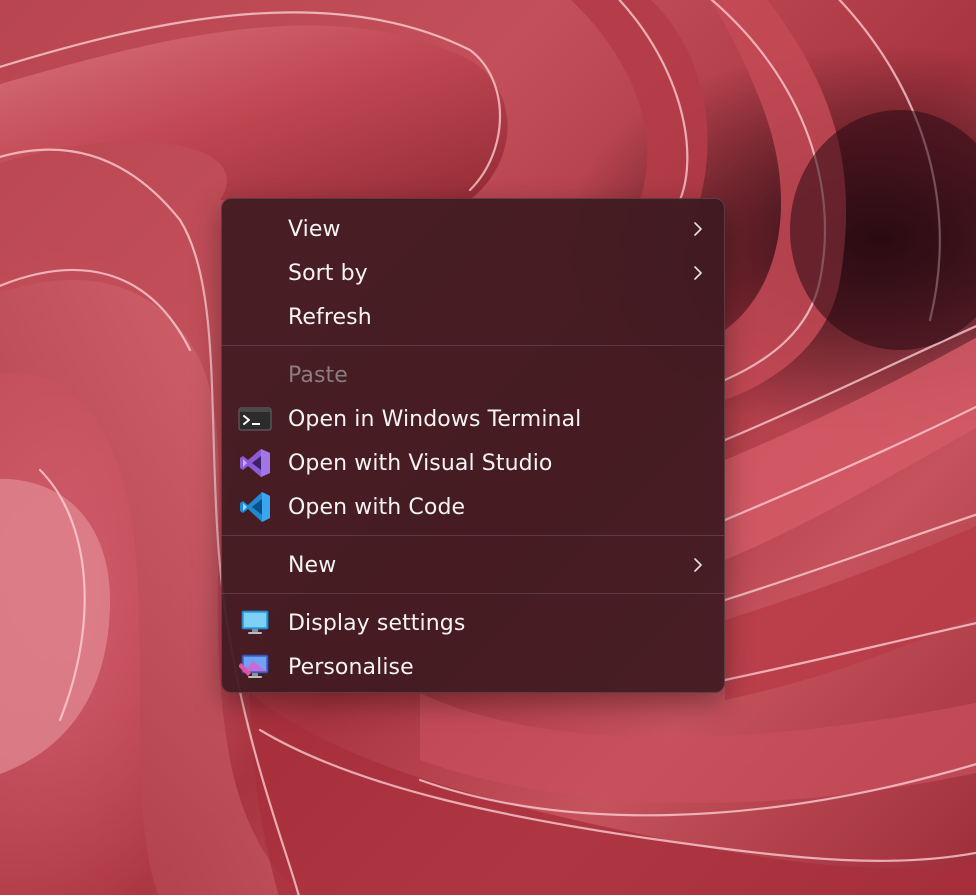 Image resolution: width=976 pixels, height=895 pixels. I want to click on menu-item-label: Personalise, so click(351, 667).